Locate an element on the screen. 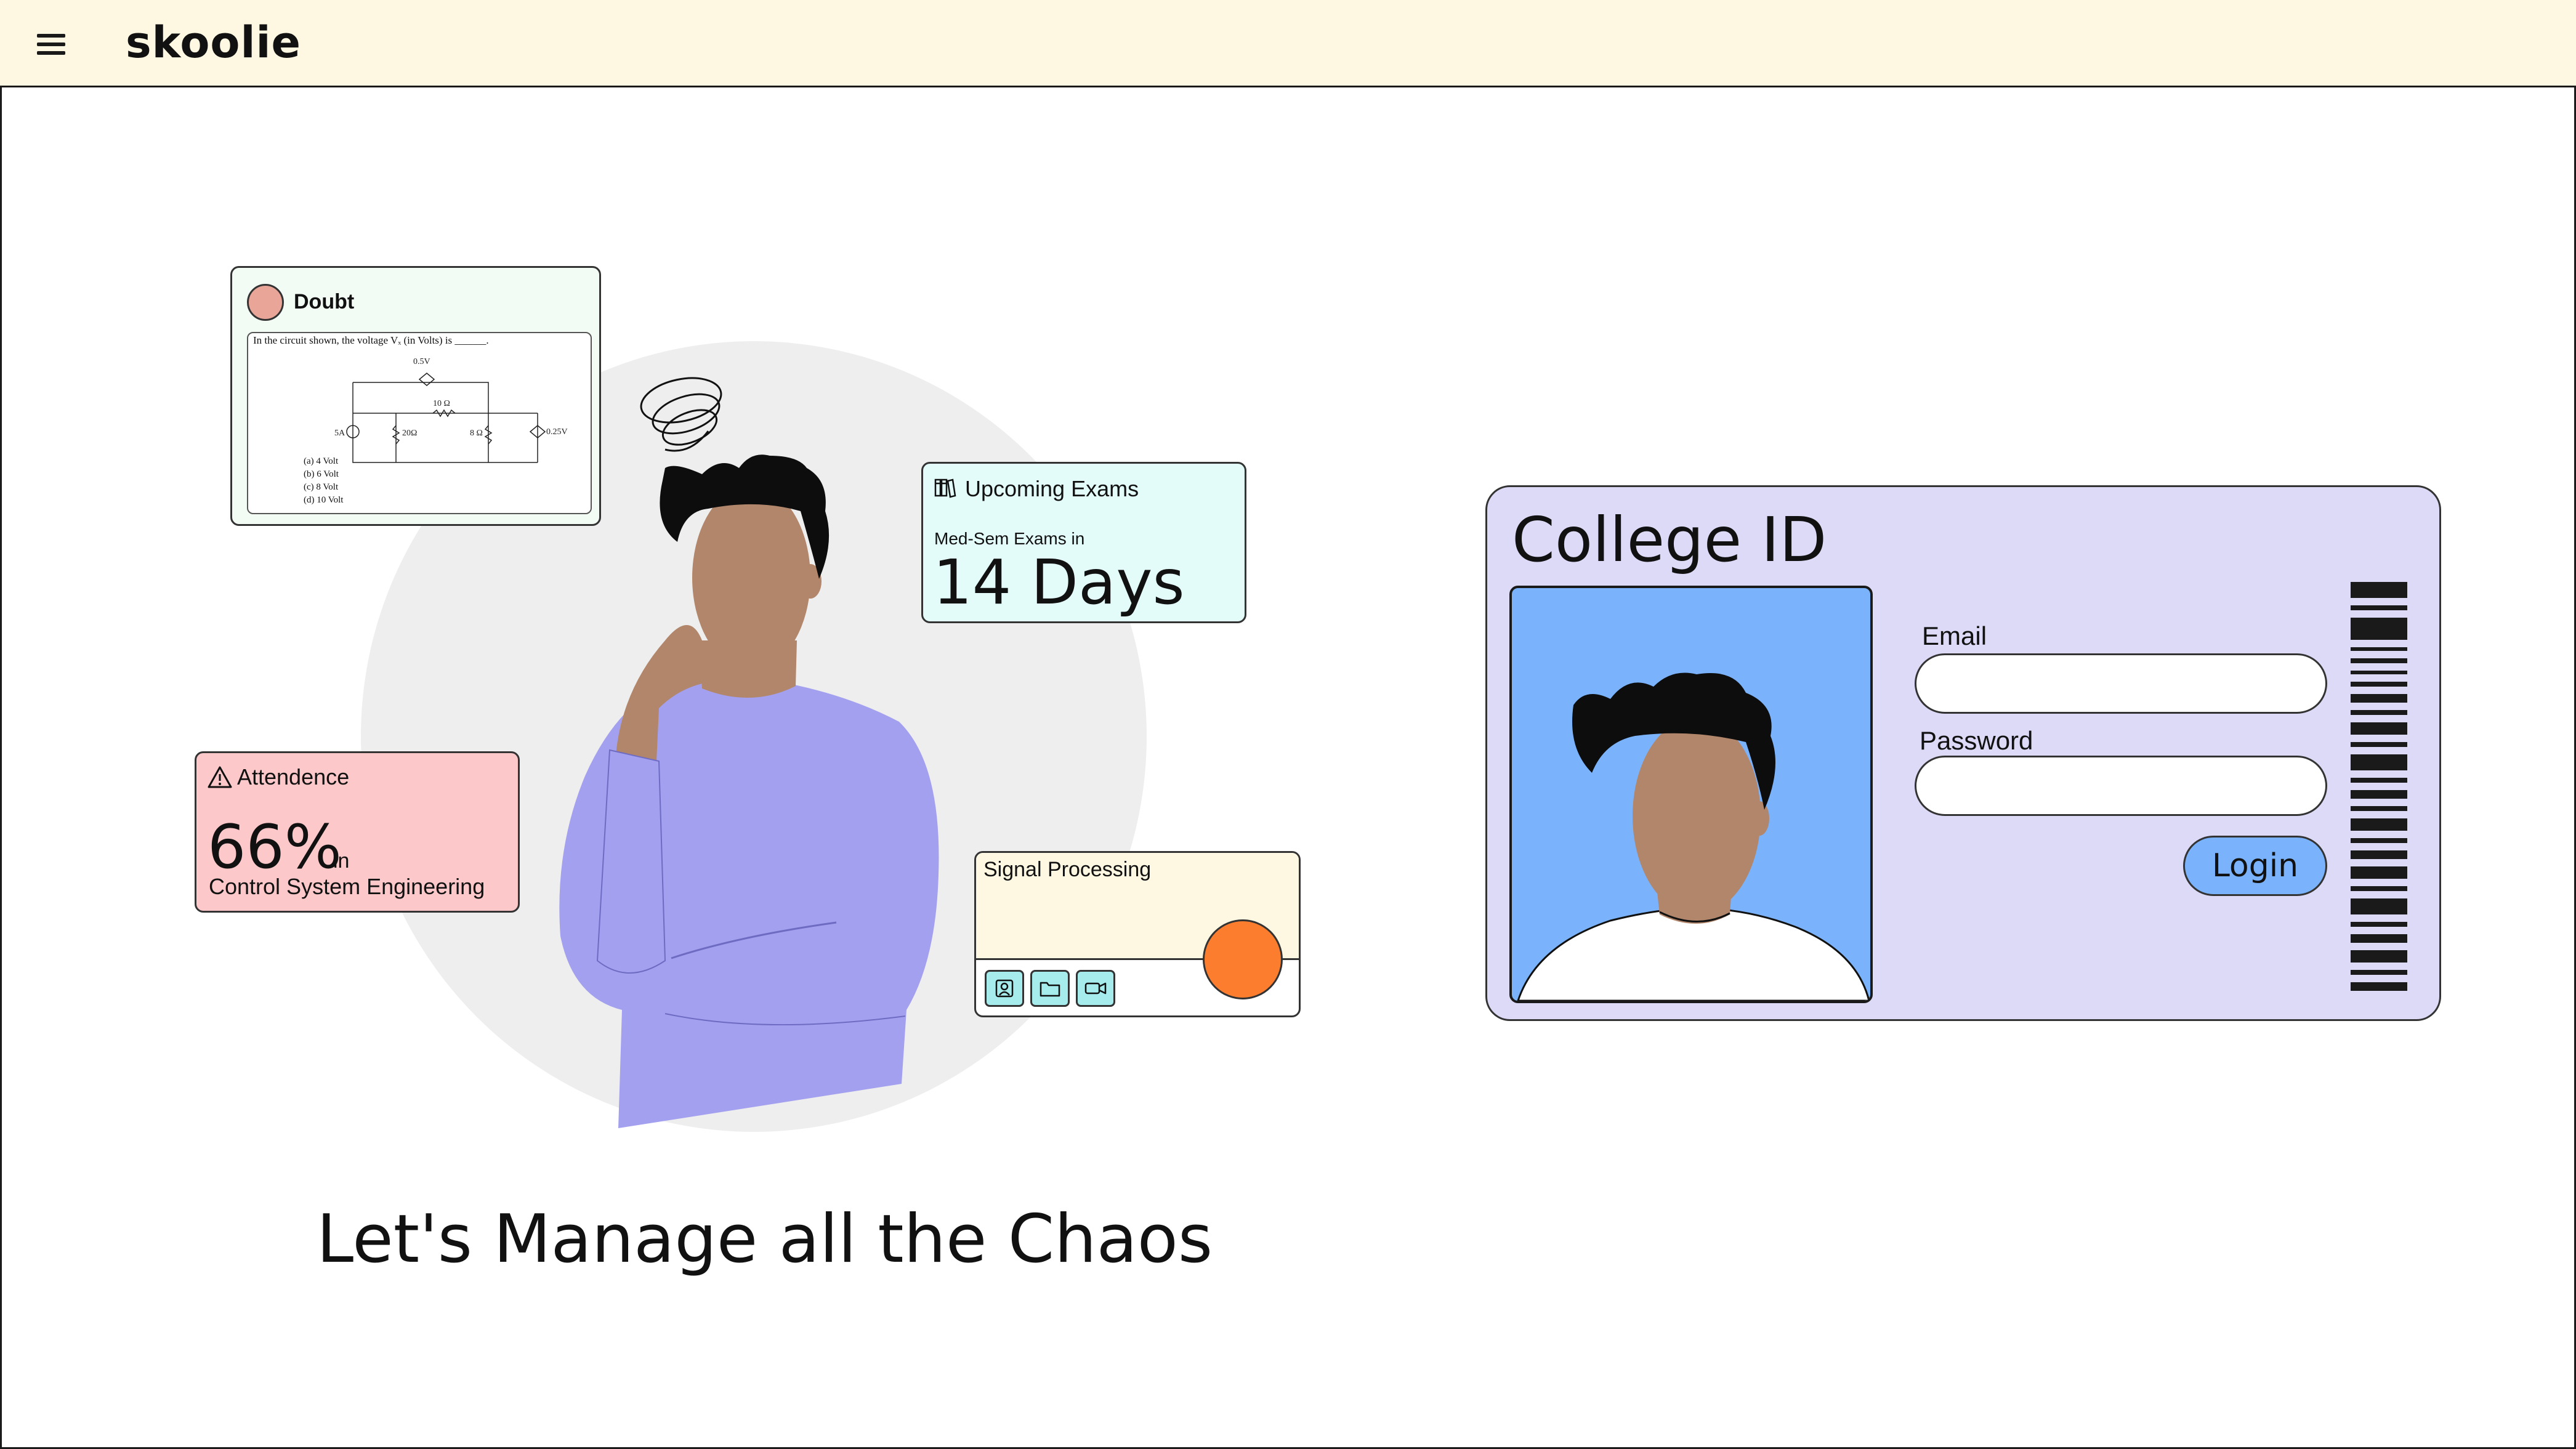 This screenshot has width=2576, height=1449. answer-option: (d) 10 Volt is located at coordinates (323, 501).